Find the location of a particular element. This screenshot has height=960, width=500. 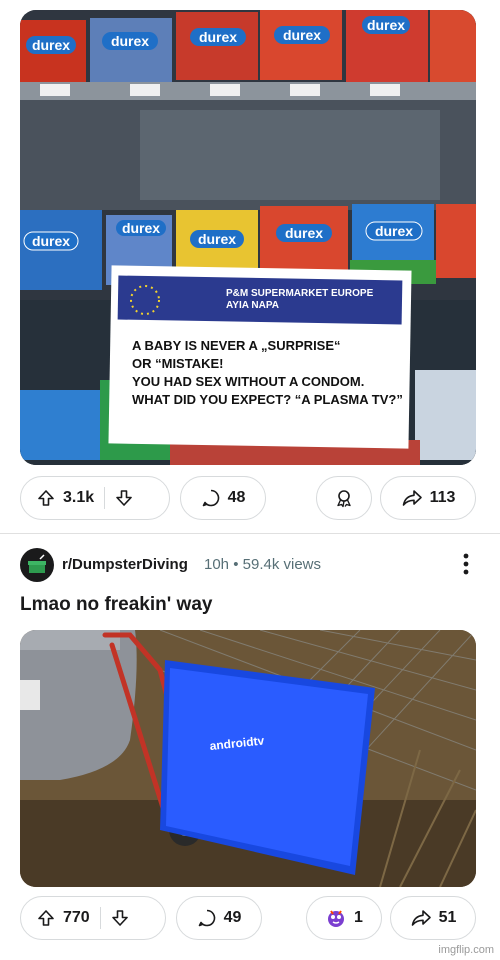

post-divider is located at coordinates (250, 533).